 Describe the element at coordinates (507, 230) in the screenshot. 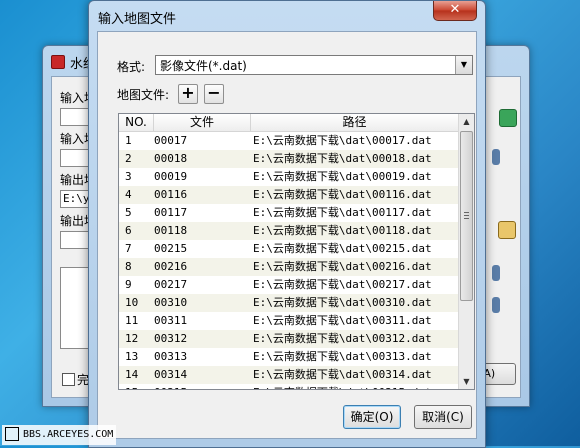

I see `folder-icon` at that location.